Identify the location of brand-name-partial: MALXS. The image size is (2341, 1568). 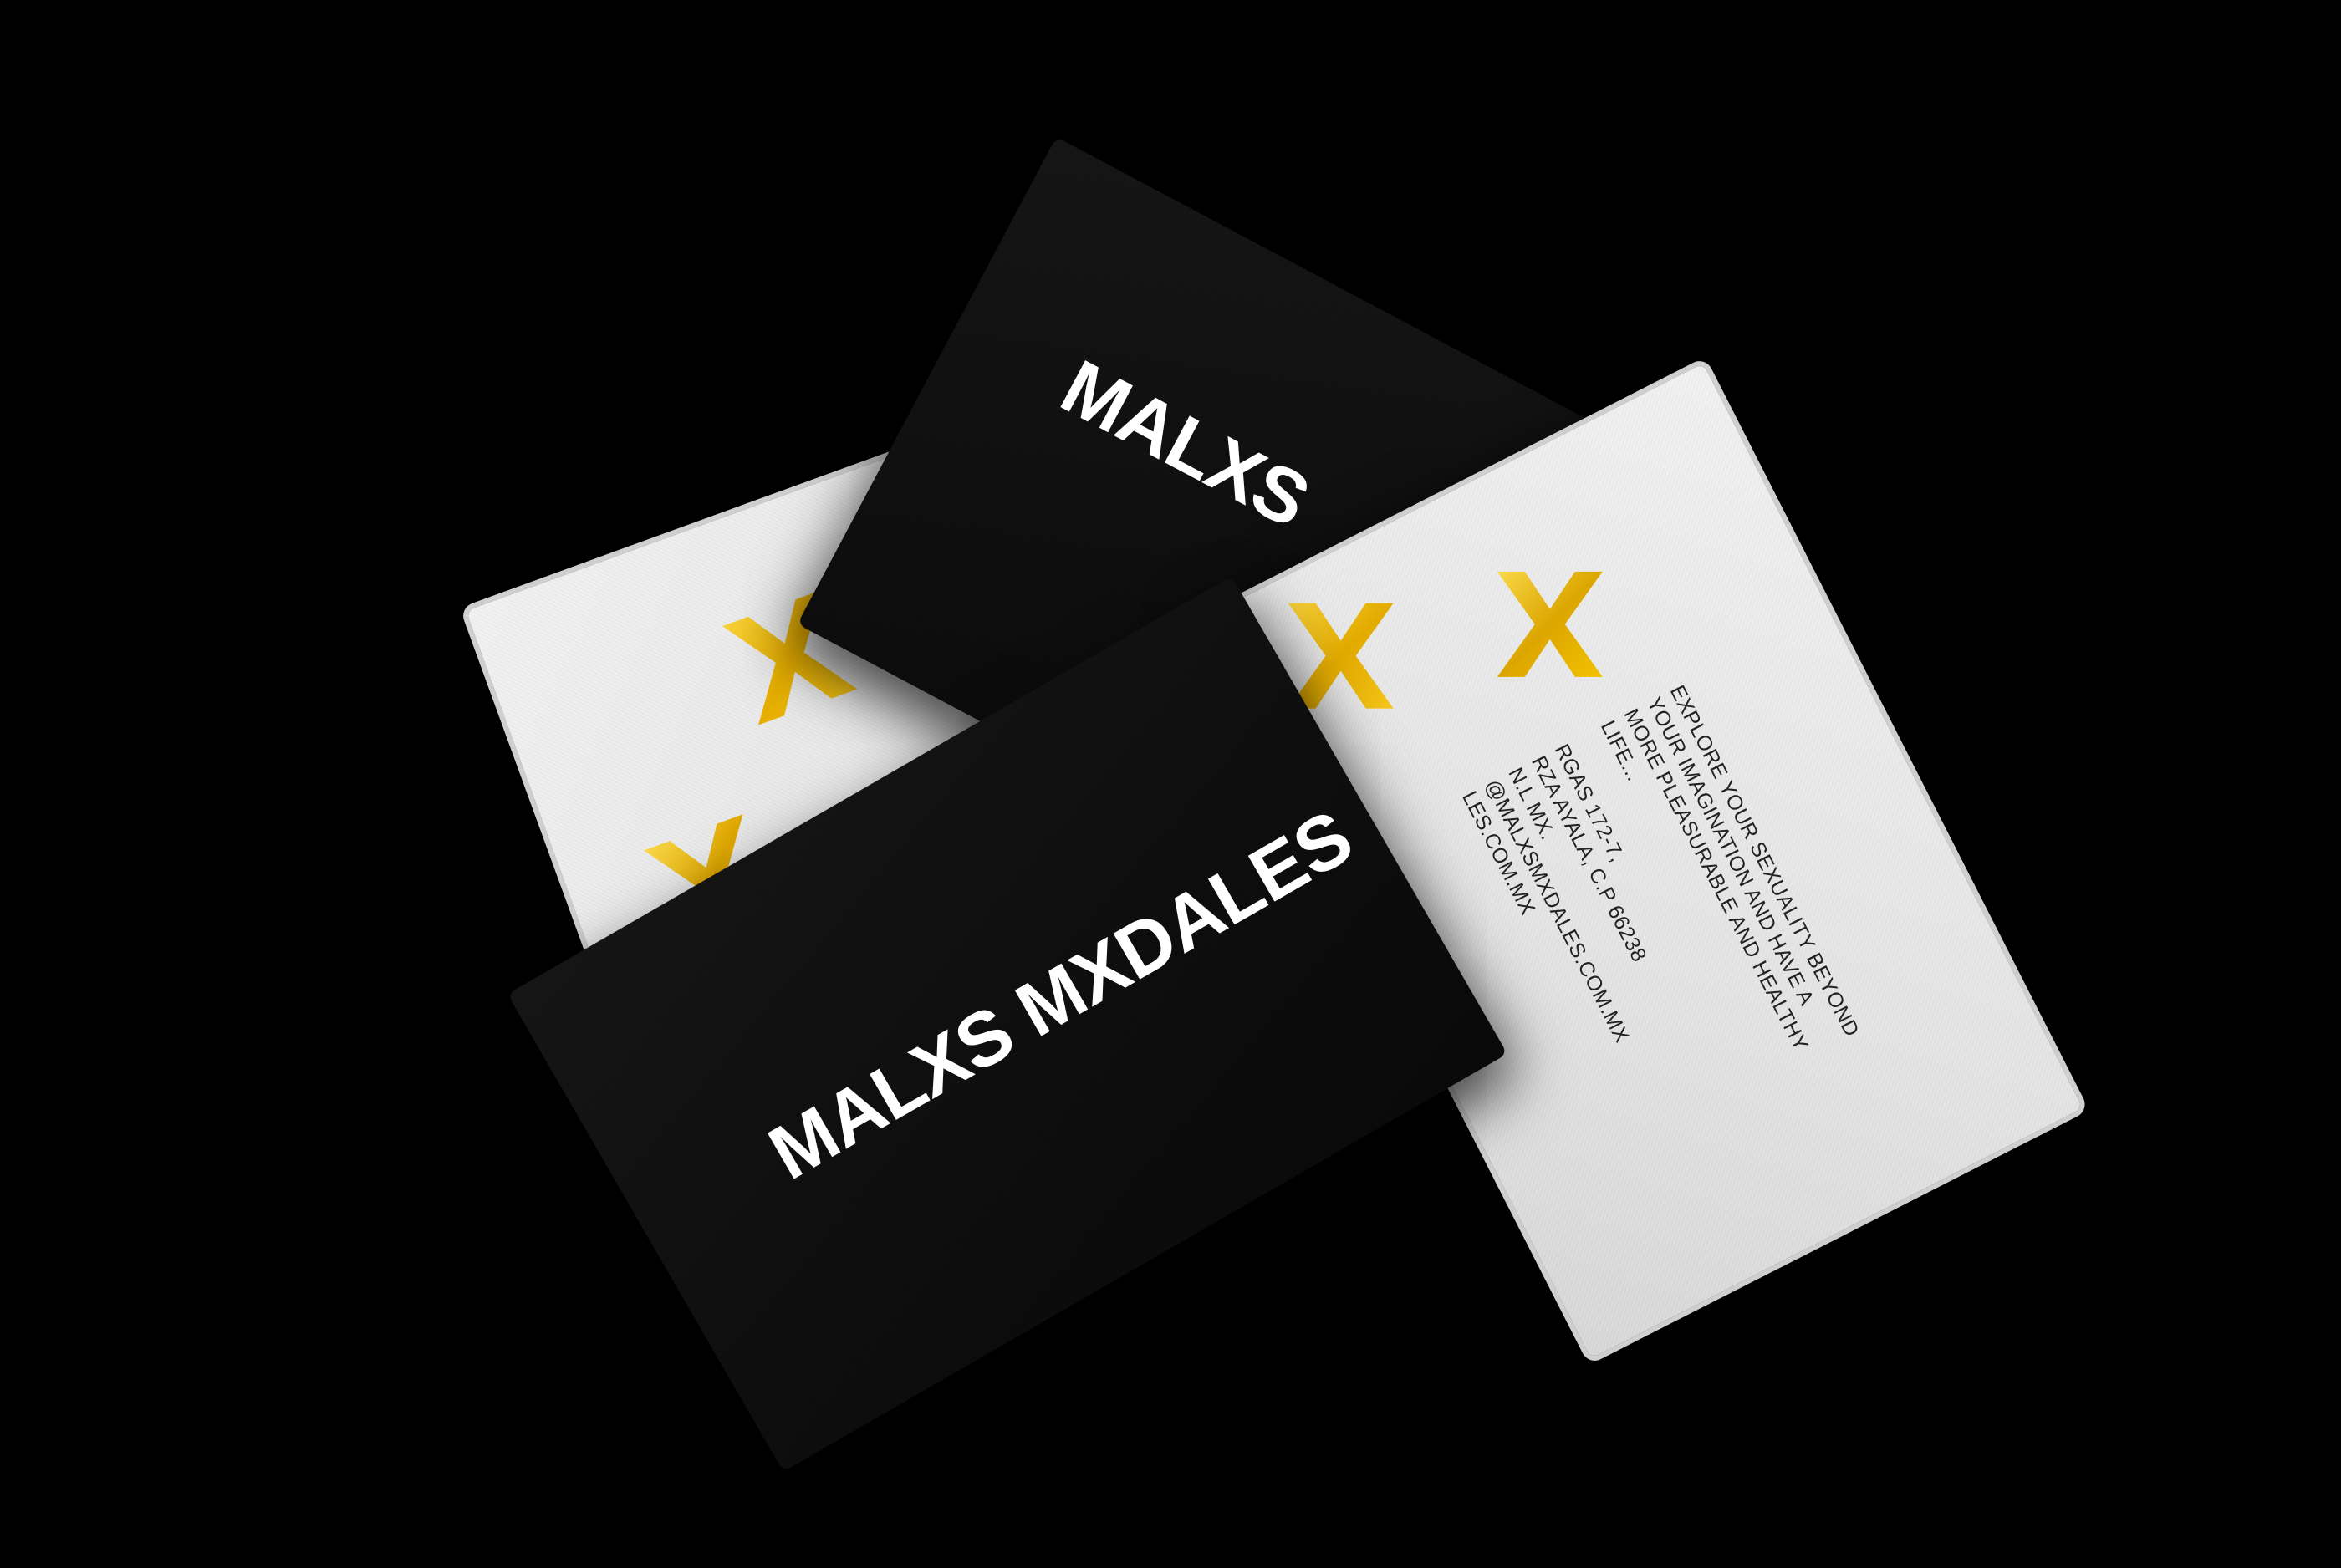
(1185, 444).